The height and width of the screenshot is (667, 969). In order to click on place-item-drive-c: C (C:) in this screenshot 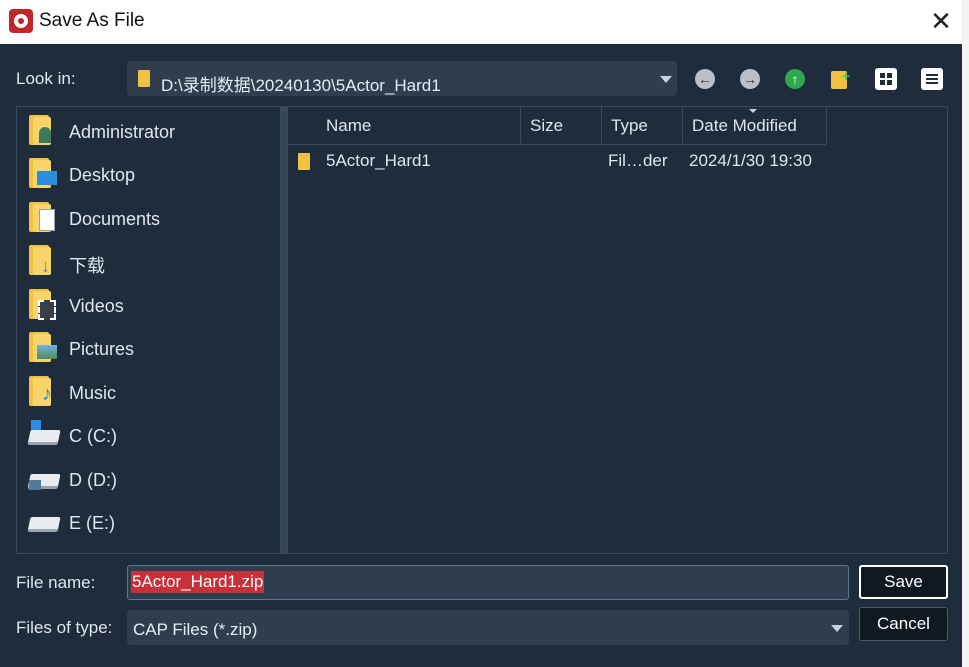, I will do `click(152, 435)`.